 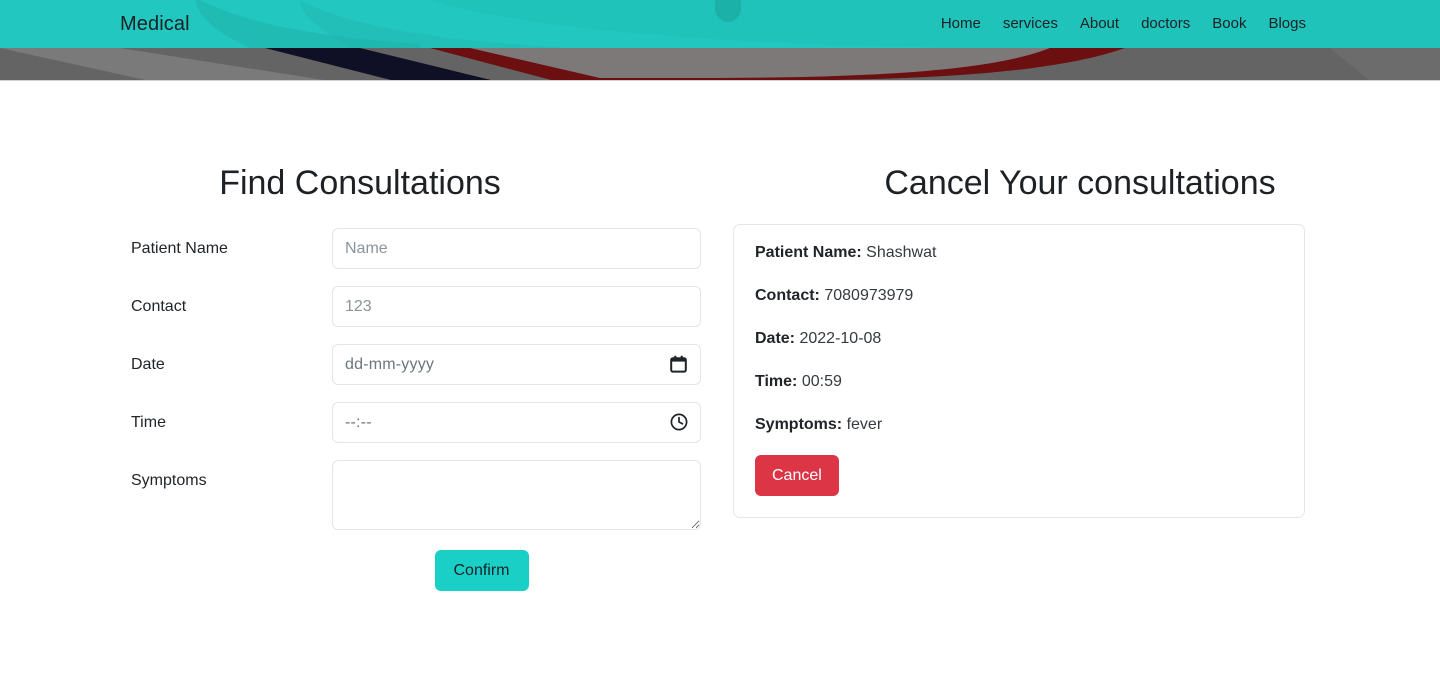 What do you see at coordinates (169, 480) in the screenshot?
I see `label-symptoms: Symptoms` at bounding box center [169, 480].